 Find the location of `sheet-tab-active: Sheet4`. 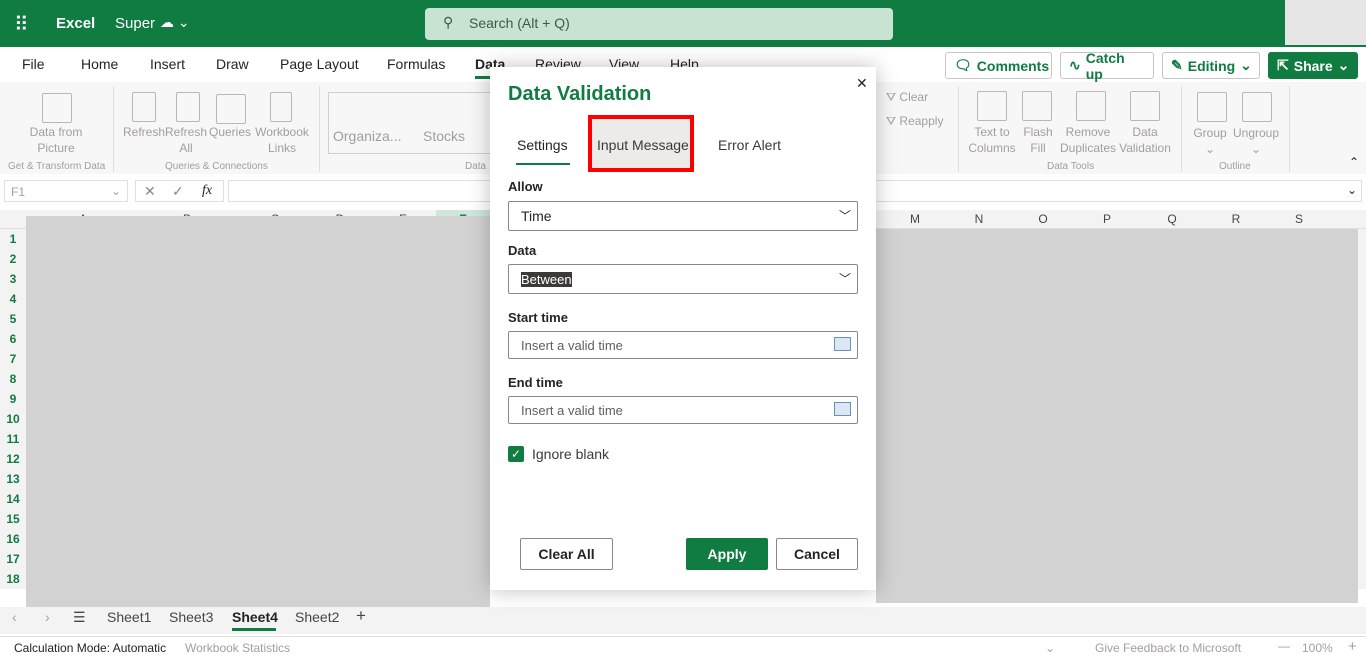

sheet-tab-active: Sheet4 is located at coordinates (255, 617).